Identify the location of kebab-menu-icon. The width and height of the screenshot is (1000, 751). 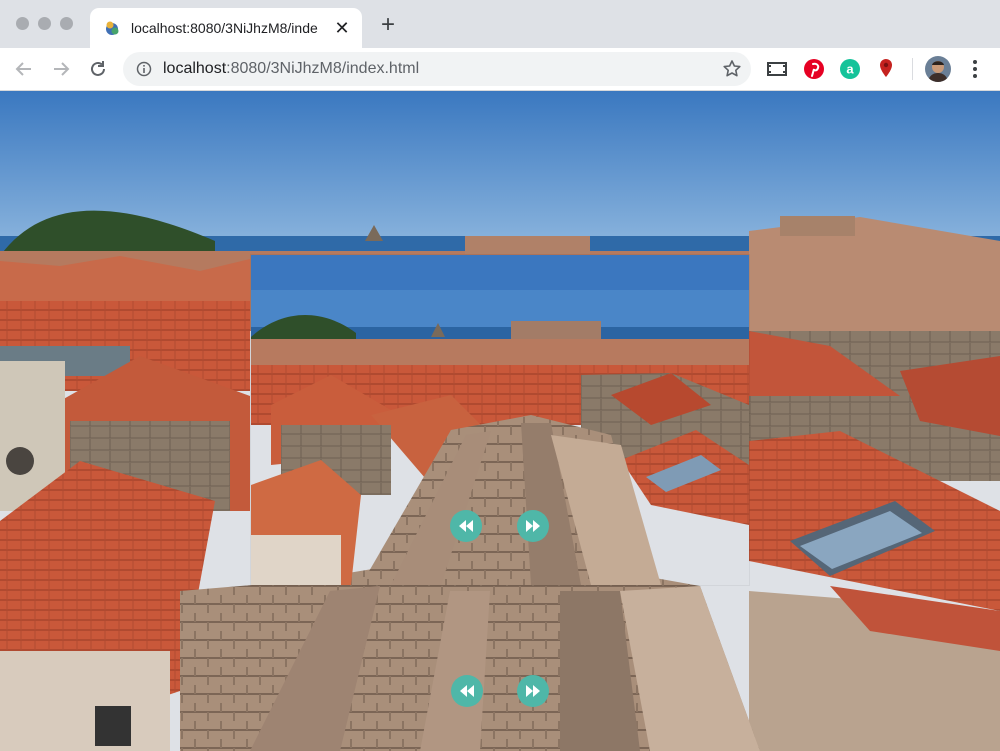
(975, 69).